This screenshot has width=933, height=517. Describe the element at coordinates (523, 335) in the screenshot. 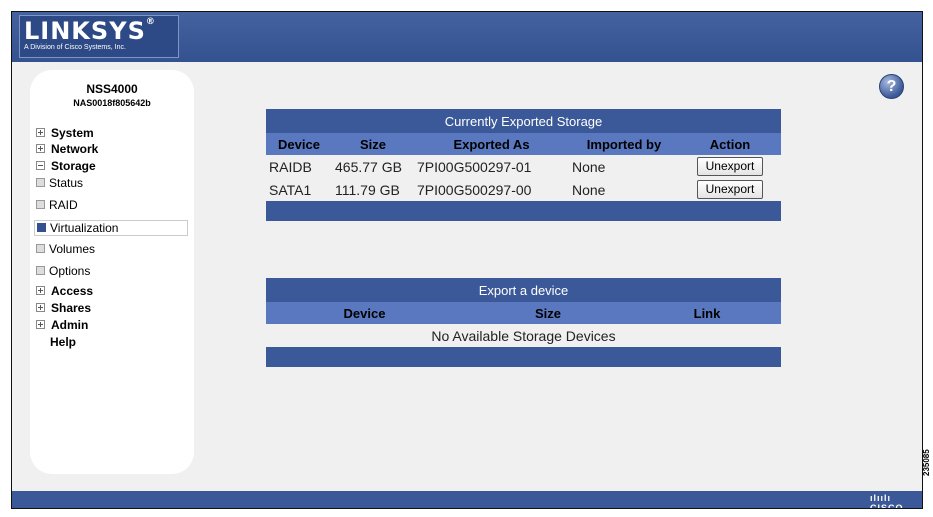

I see `empty-message: No Available Storage Devices` at that location.